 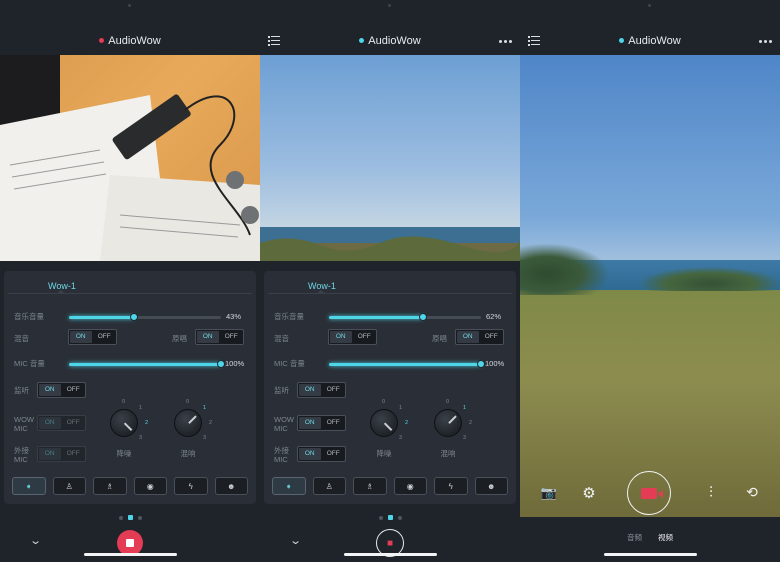 What do you see at coordinates (711, 492) in the screenshot?
I see `equalizer-icon: ⫶` at bounding box center [711, 492].